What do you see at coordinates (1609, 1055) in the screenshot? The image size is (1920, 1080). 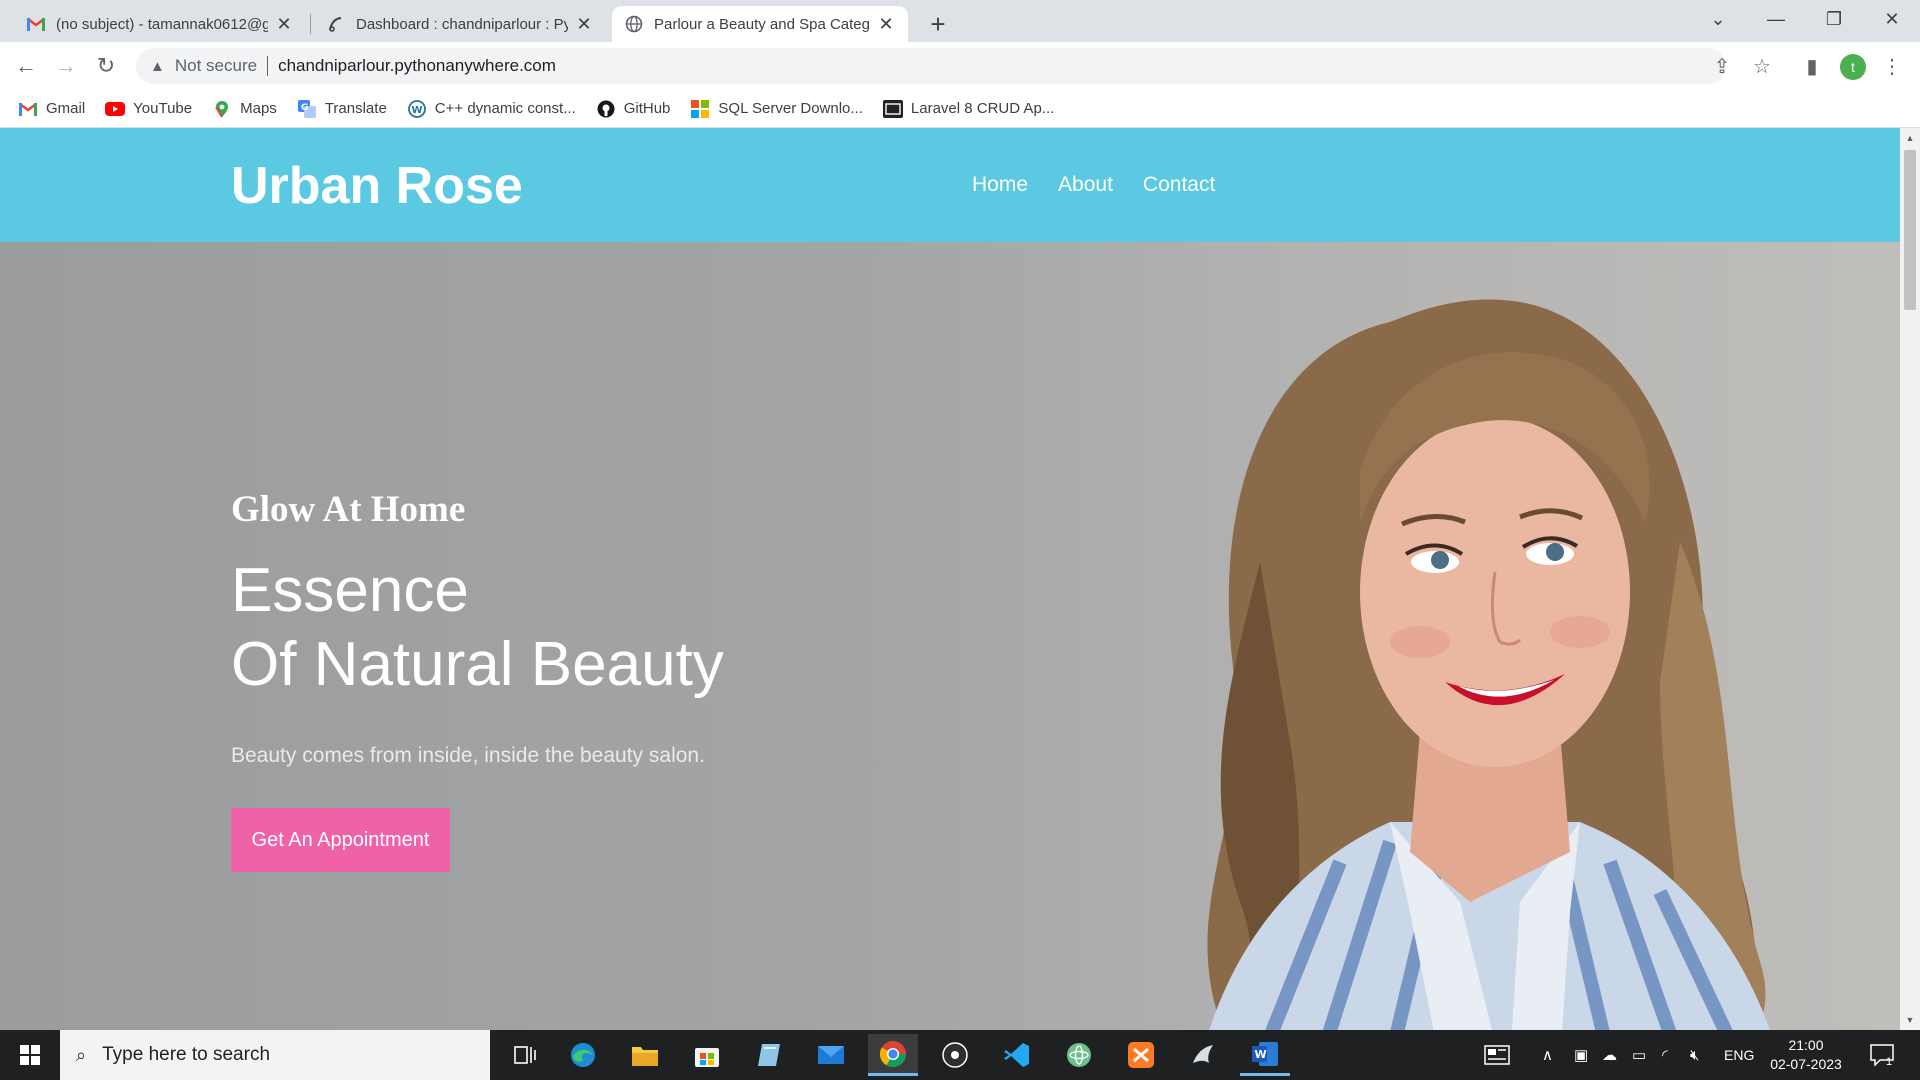 I see `onedrive-icon: ☁` at bounding box center [1609, 1055].